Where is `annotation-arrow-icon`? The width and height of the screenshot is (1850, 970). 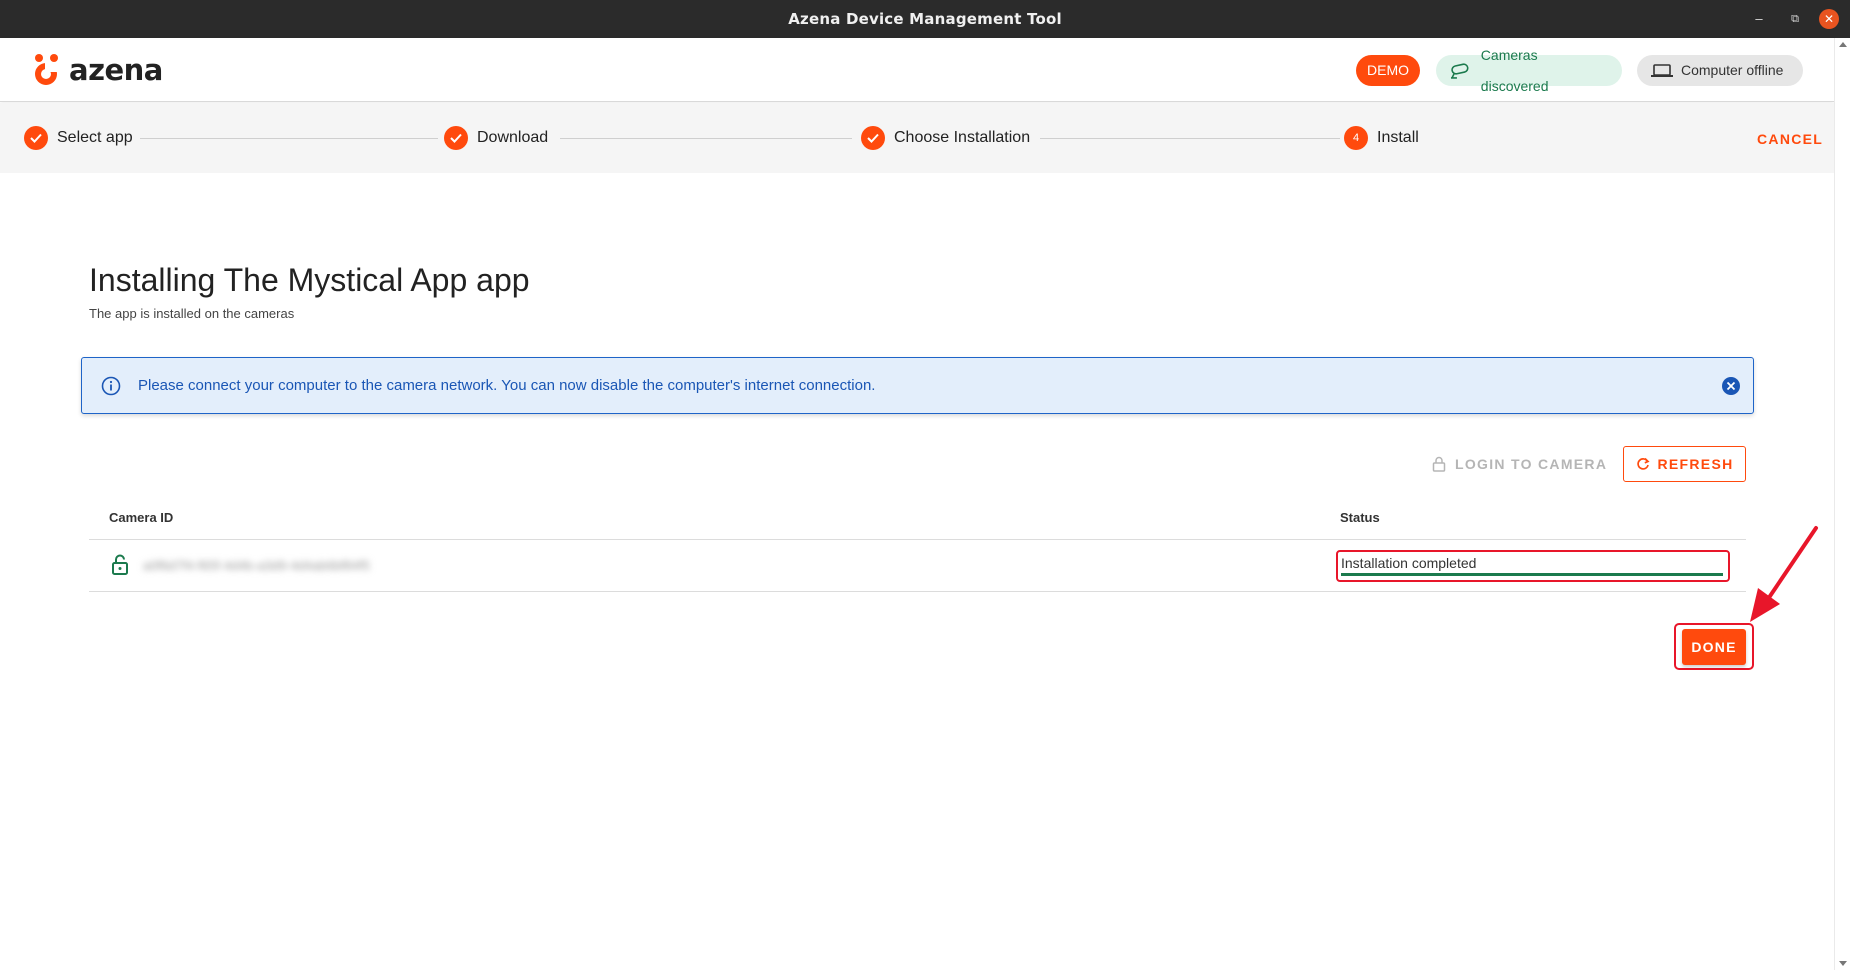 annotation-arrow-icon is located at coordinates (1784, 574).